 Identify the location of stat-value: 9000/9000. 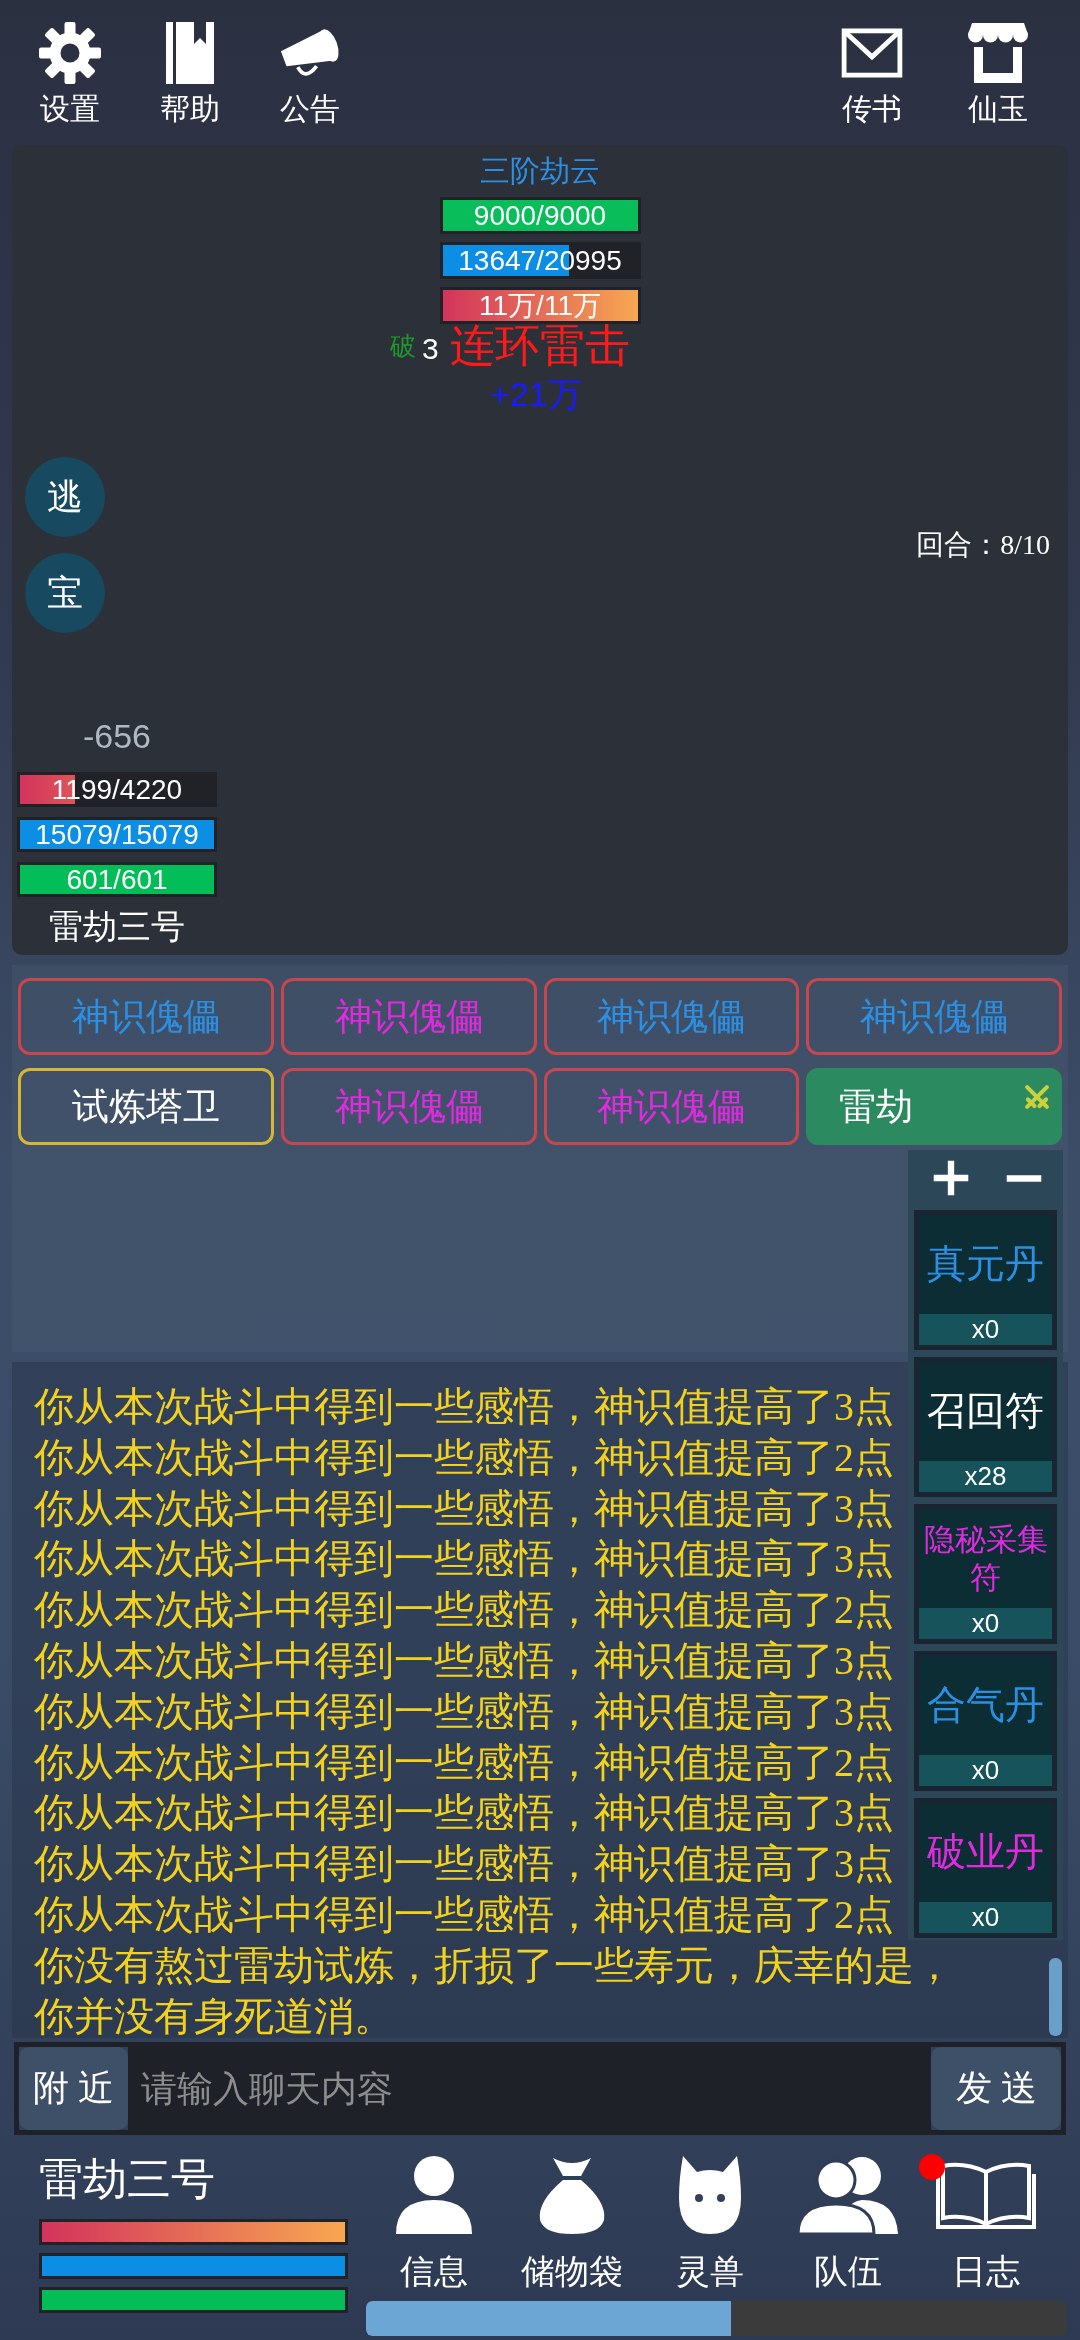
(540, 215).